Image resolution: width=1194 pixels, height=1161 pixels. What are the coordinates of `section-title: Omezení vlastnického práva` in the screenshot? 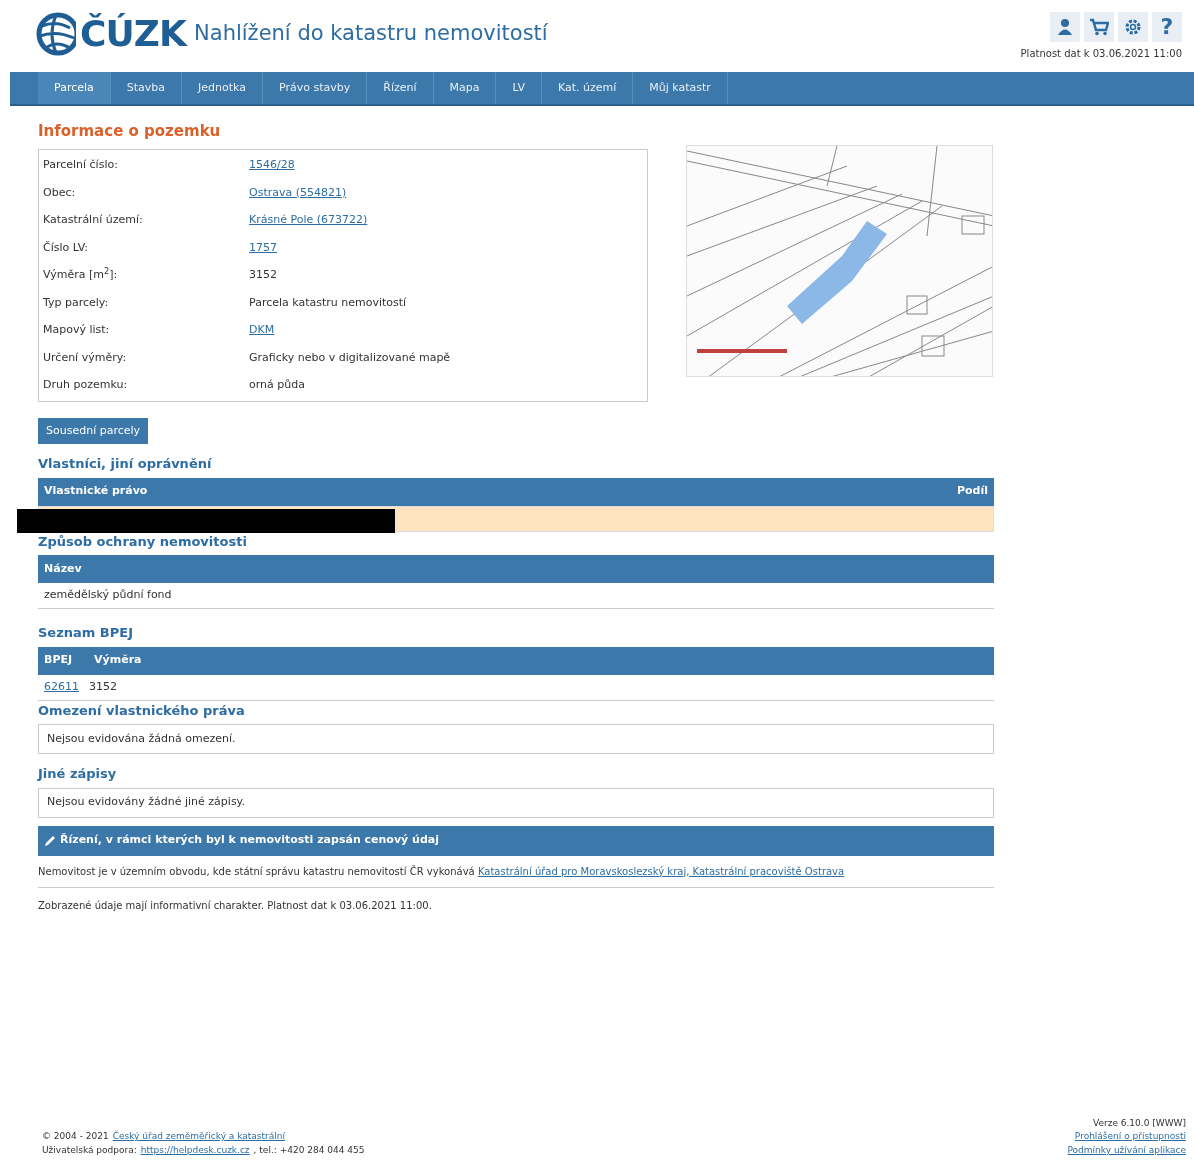 It's located at (142, 710).